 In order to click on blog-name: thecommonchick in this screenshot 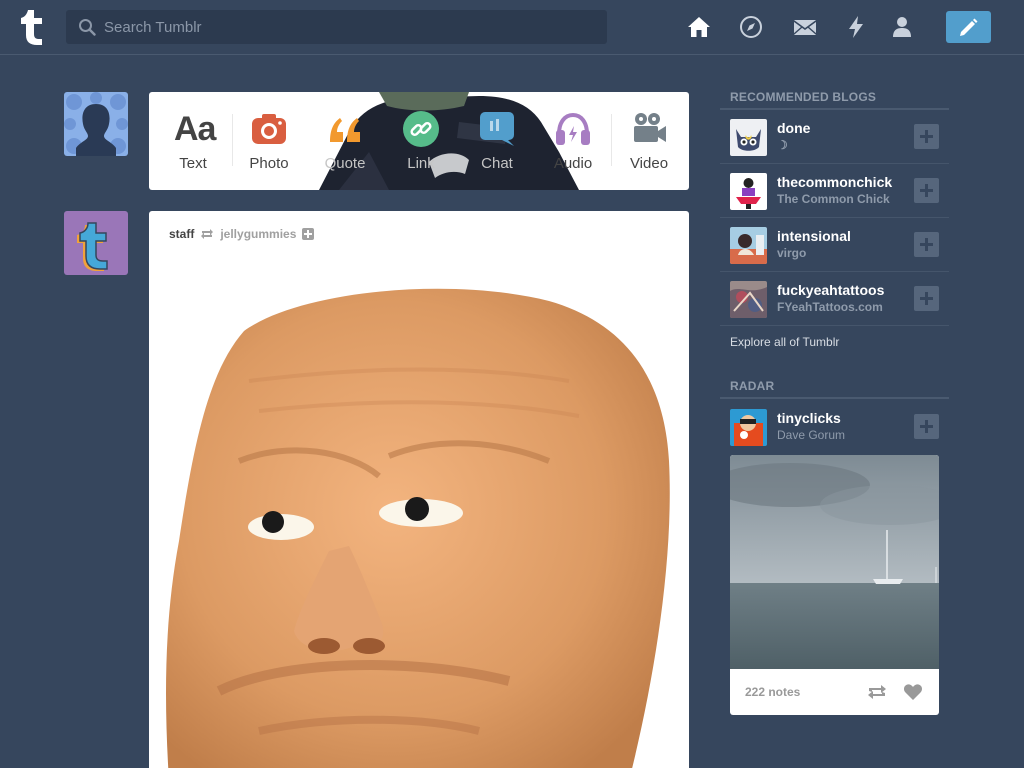, I will do `click(834, 182)`.